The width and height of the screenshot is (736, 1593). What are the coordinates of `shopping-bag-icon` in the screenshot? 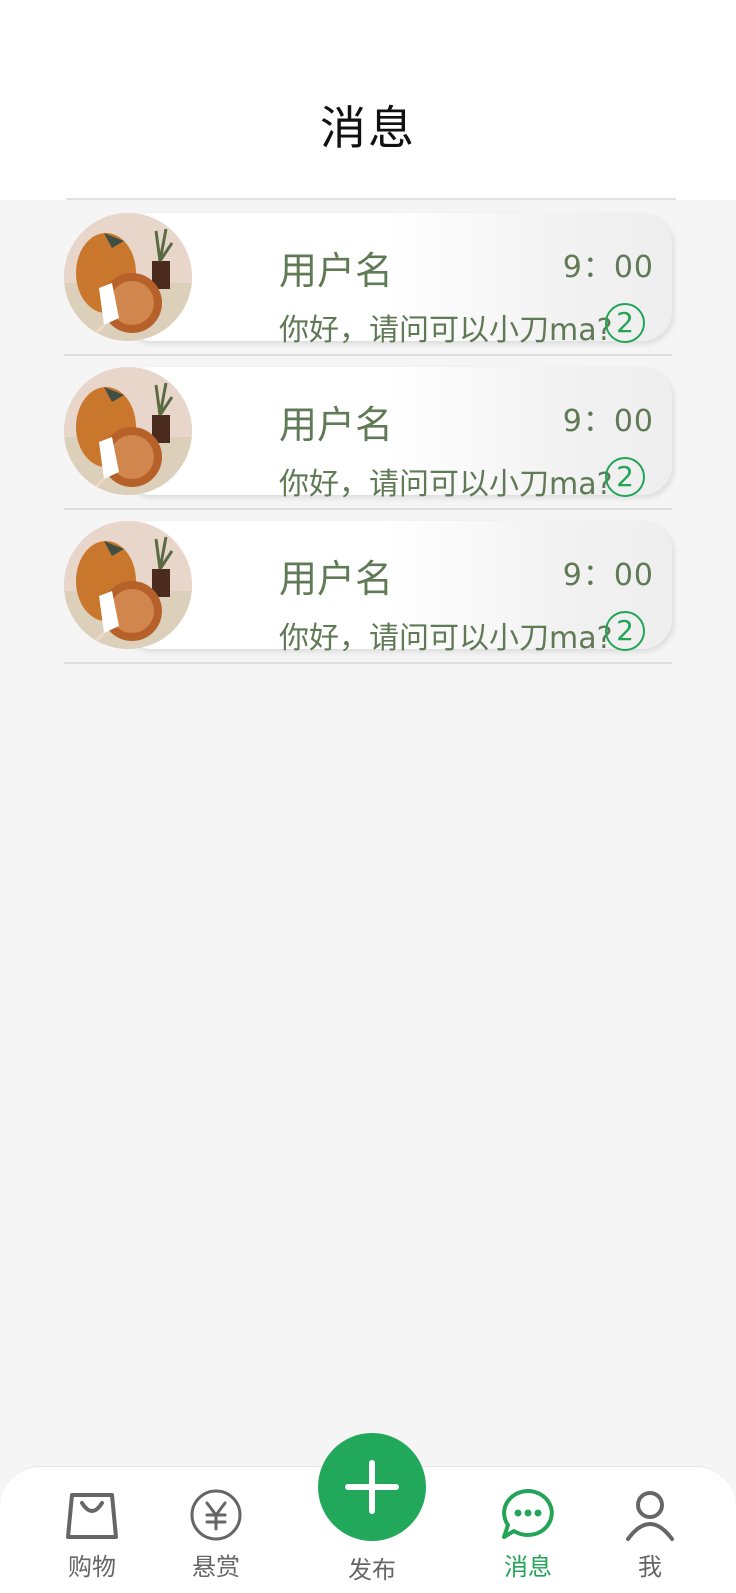 It's located at (92, 1516).